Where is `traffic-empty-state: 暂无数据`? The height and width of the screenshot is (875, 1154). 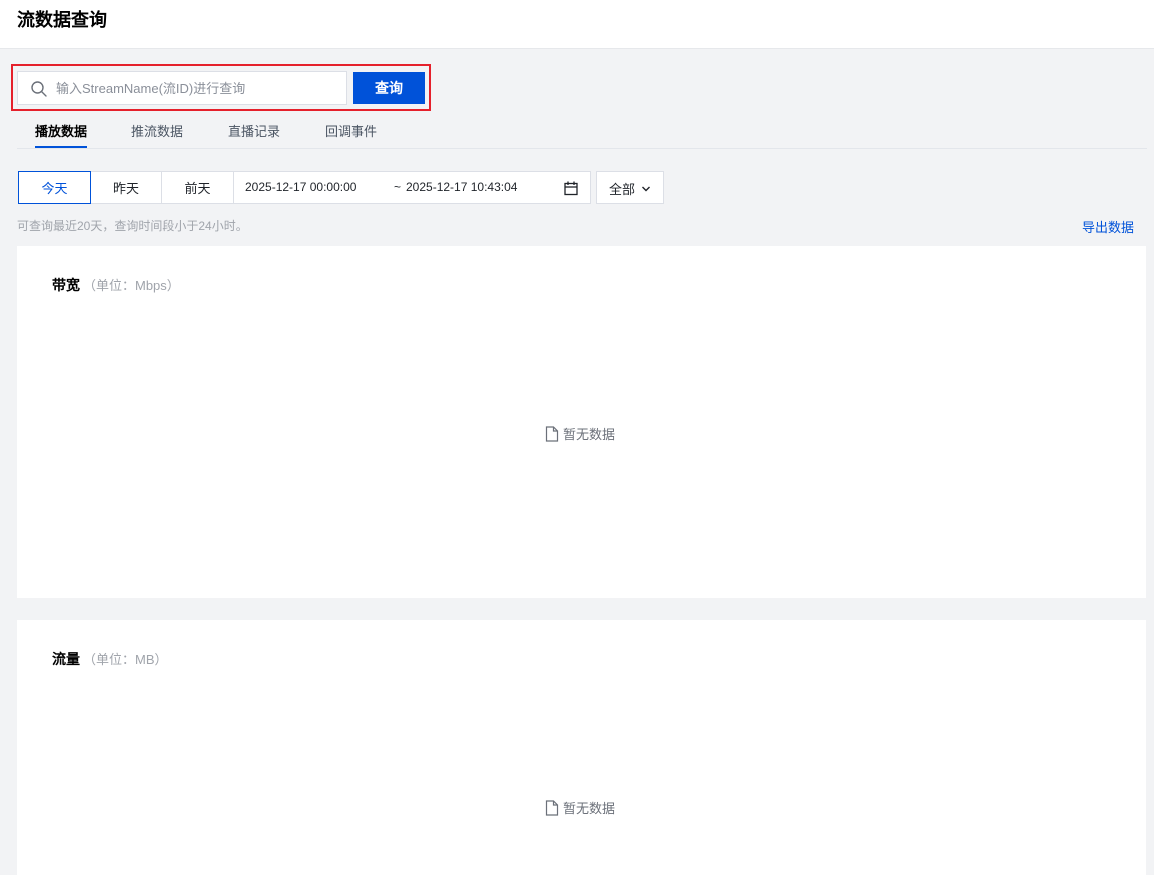 traffic-empty-state: 暂无数据 is located at coordinates (580, 807).